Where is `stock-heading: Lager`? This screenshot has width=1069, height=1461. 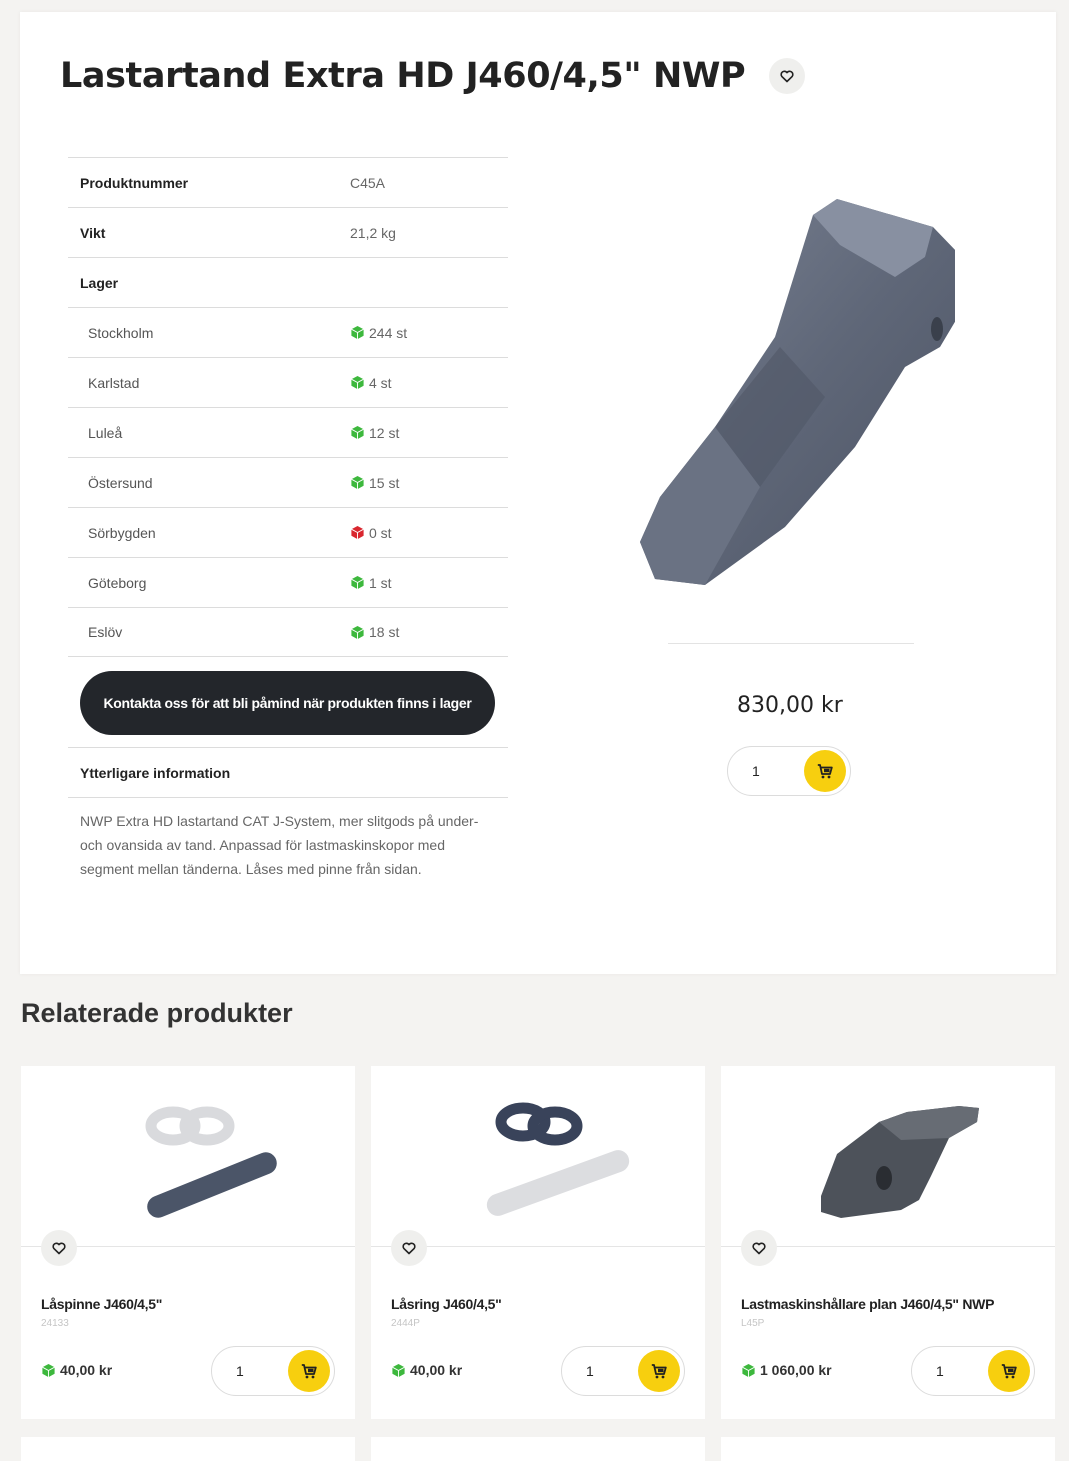
stock-heading: Lager is located at coordinates (99, 282).